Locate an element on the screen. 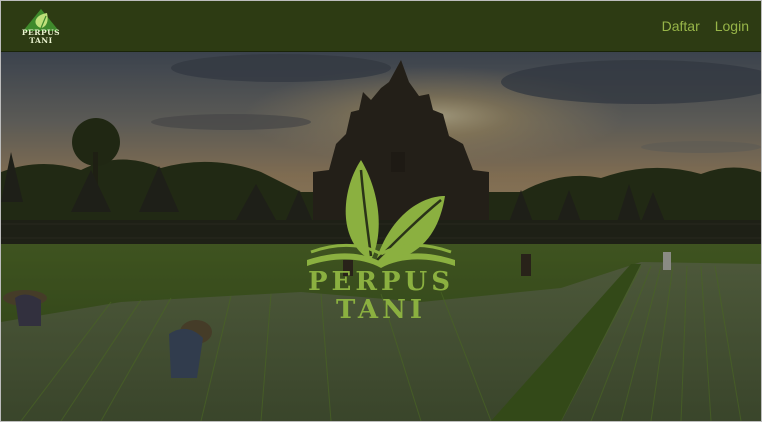  hero-title-line1: PERPUS is located at coordinates (381, 282).